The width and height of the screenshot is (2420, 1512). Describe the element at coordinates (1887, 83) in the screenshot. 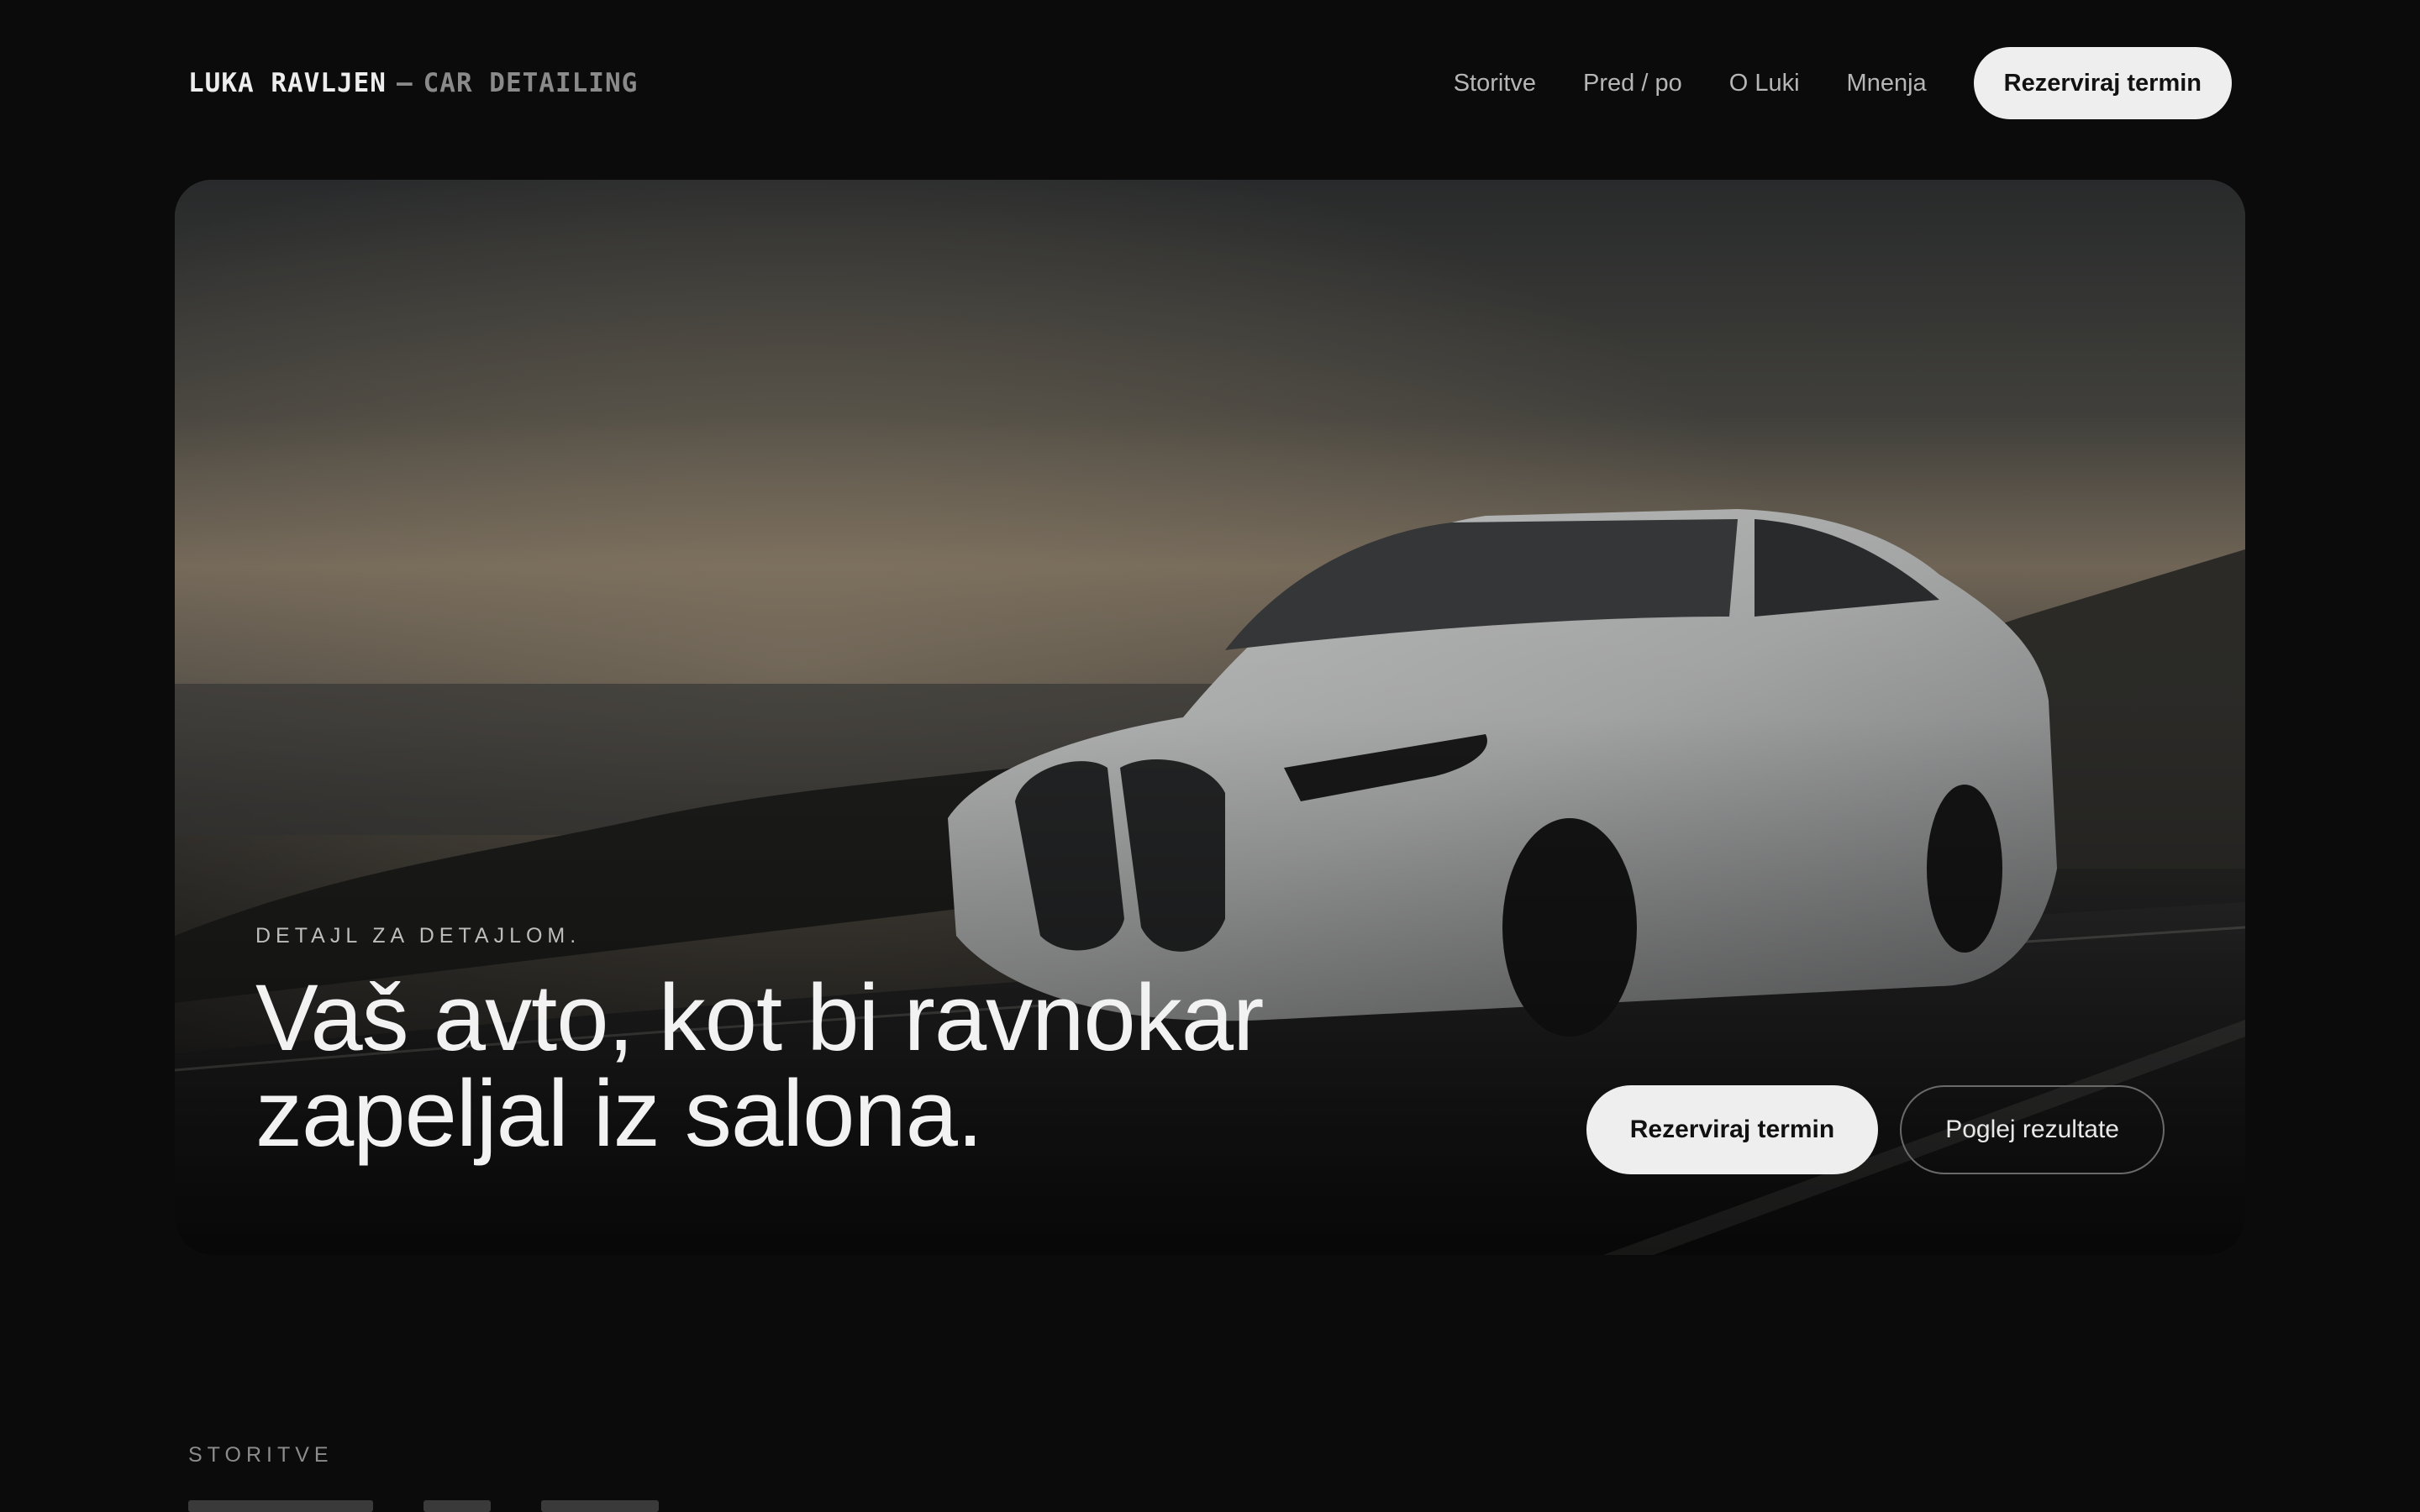

I see `nav-link-mnenja: Mnenja` at that location.